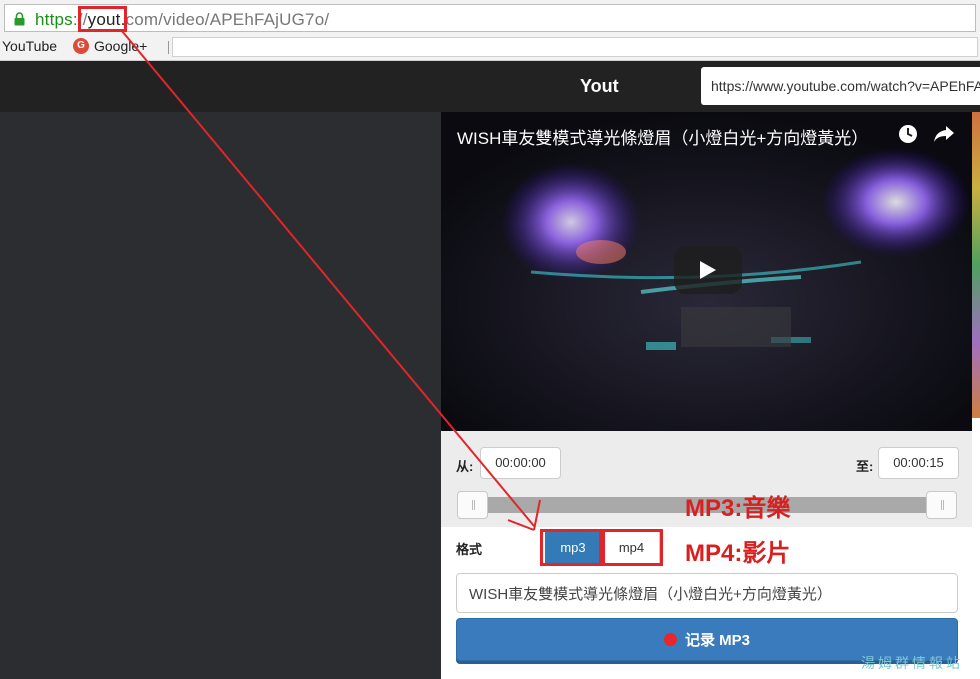 The height and width of the screenshot is (679, 980). I want to click on watermark: 湯姆群情報站, so click(912, 664).